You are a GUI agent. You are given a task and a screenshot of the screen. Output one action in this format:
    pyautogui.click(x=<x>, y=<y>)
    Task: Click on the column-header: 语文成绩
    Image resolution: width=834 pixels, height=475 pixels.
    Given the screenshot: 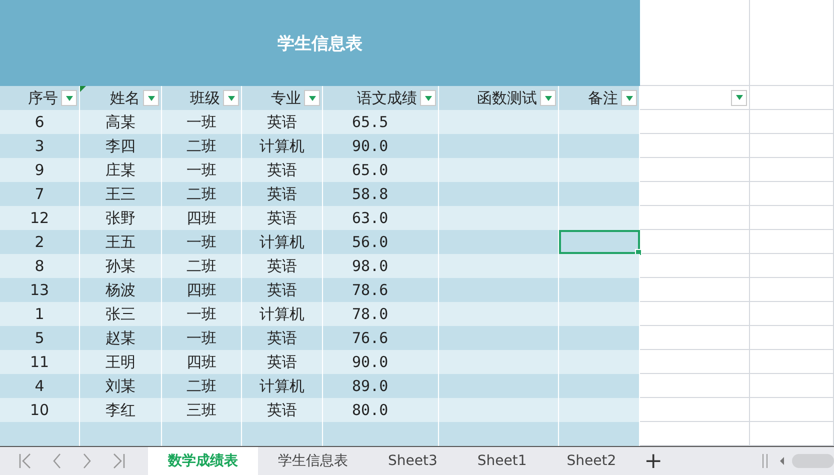 What is the action you would take?
    pyautogui.click(x=381, y=98)
    